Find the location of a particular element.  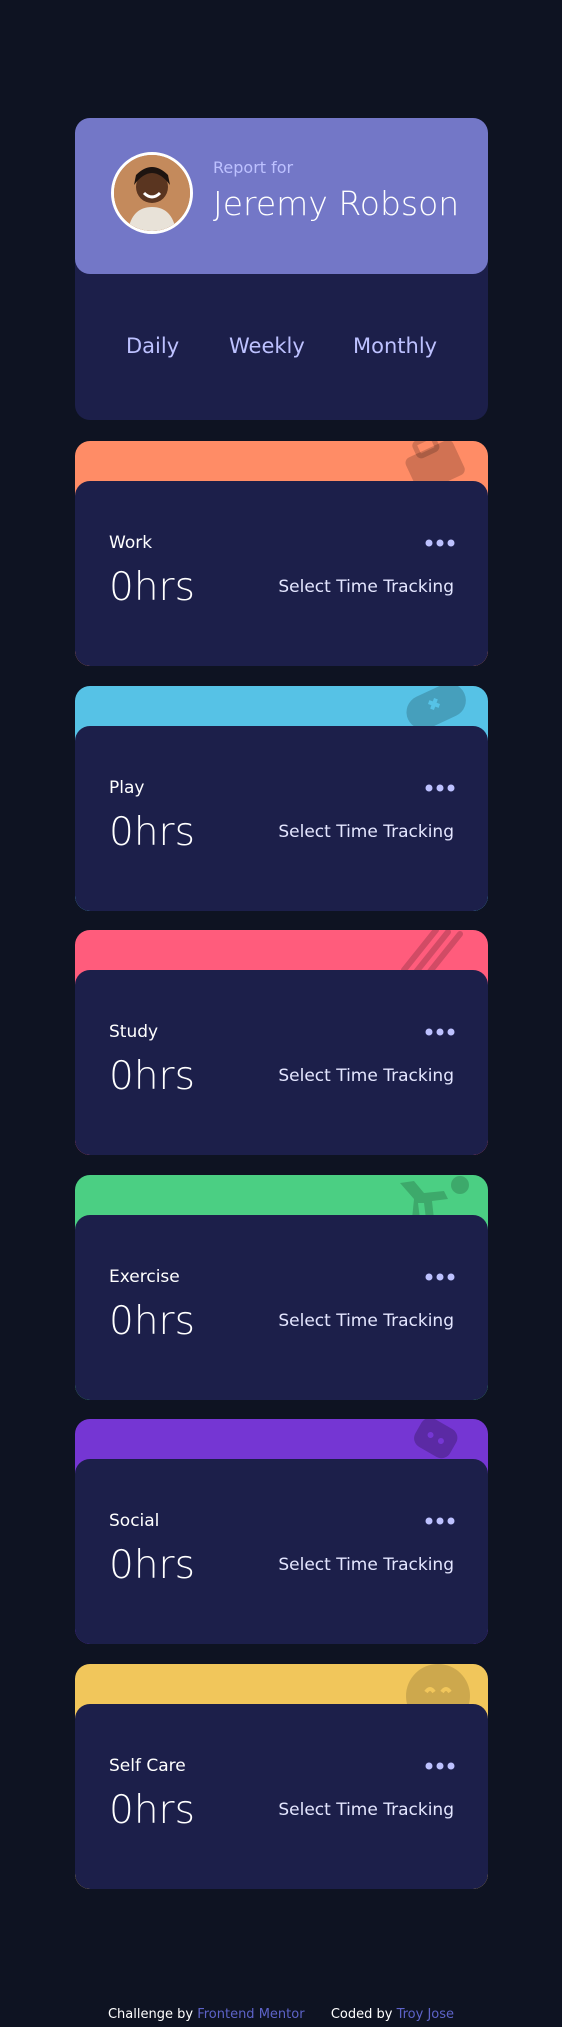

card-title: Exercise is located at coordinates (144, 1277).